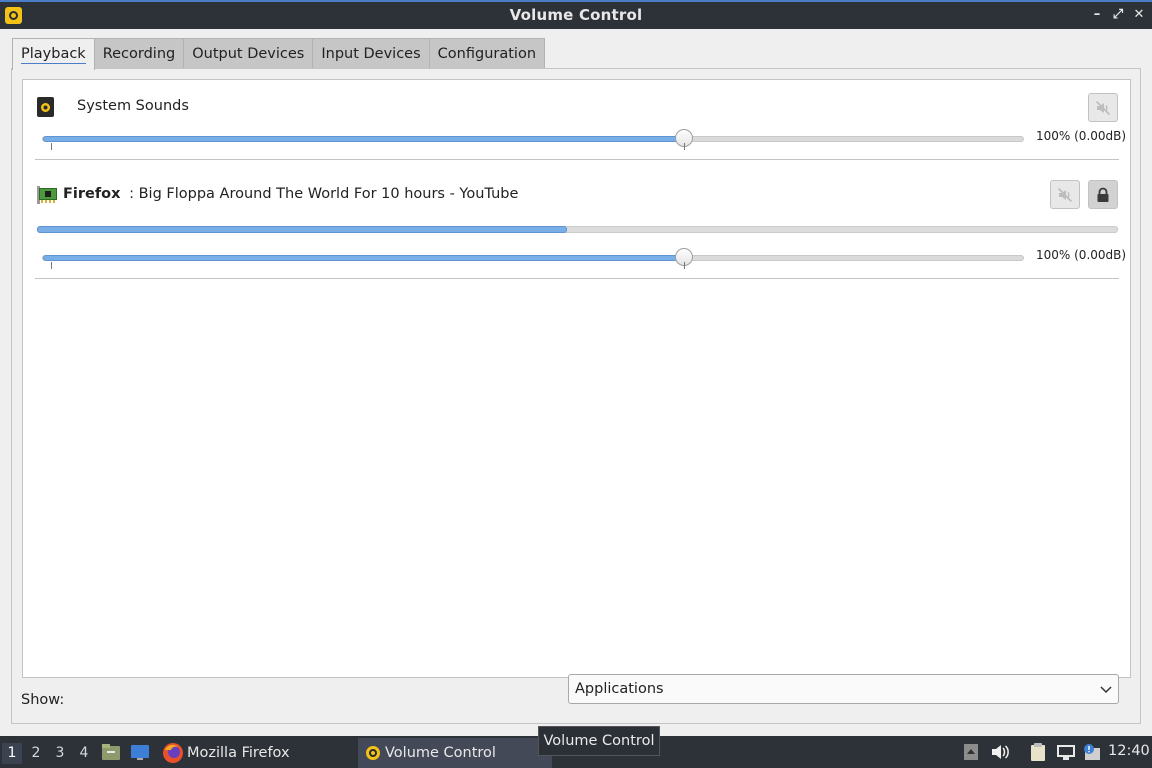 The width and height of the screenshot is (1152, 768). I want to click on lock-channels-button, so click(1103, 194).